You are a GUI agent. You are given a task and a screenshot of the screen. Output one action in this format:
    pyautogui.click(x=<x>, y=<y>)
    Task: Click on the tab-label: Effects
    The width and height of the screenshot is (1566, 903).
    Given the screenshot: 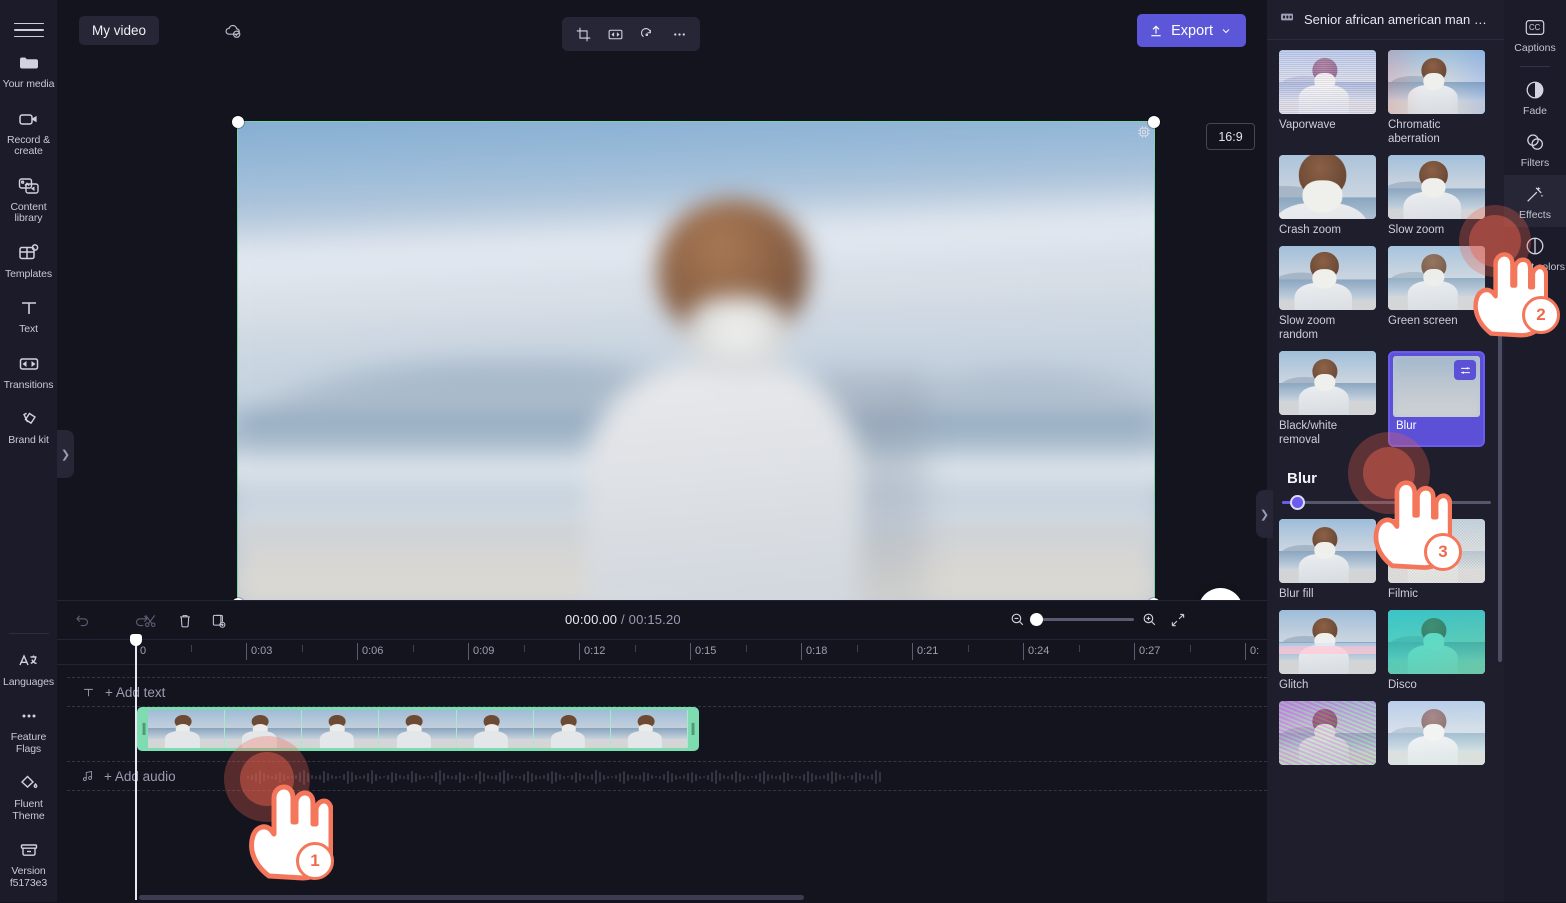 What is the action you would take?
    pyautogui.click(x=1535, y=215)
    